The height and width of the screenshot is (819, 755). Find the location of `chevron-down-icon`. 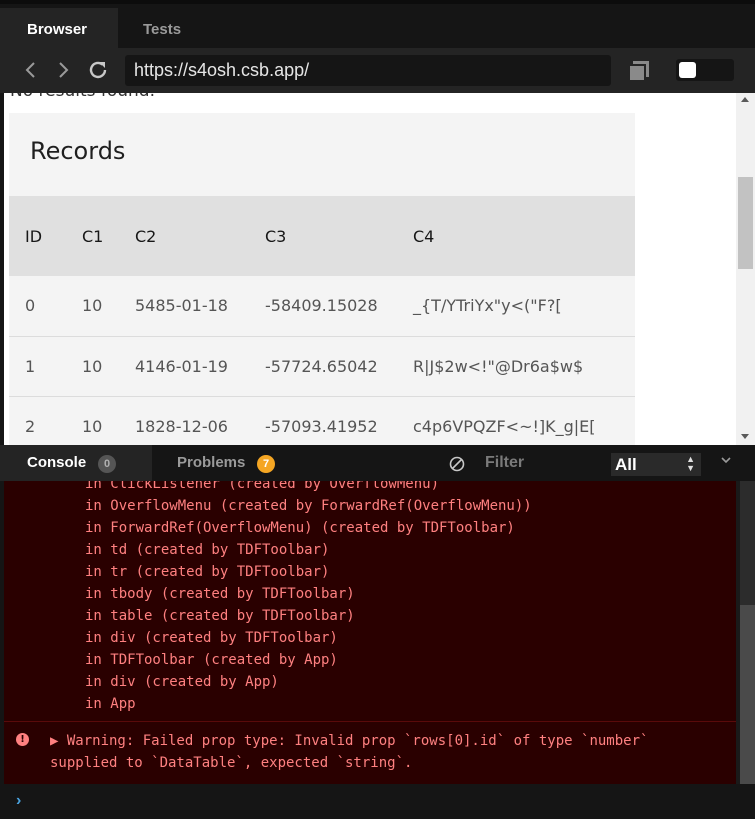

chevron-down-icon is located at coordinates (726, 461).